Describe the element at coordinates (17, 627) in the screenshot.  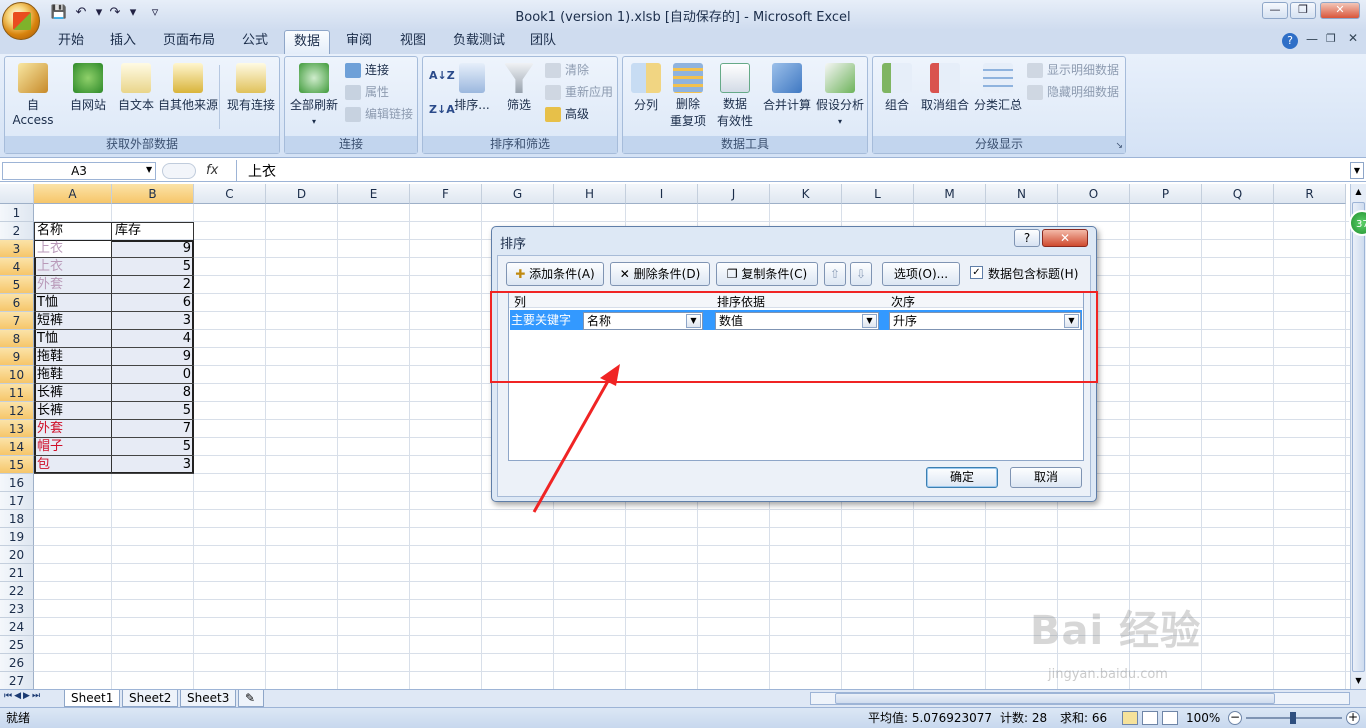
I see `row-header: 24` at that location.